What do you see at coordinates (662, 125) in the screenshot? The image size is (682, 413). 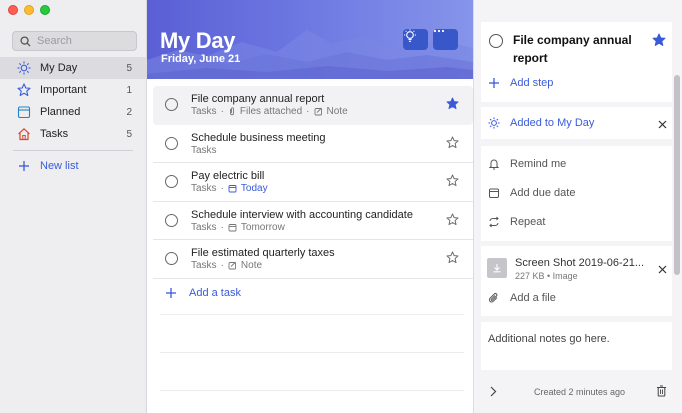 I see `remove-from-my-day-button` at bounding box center [662, 125].